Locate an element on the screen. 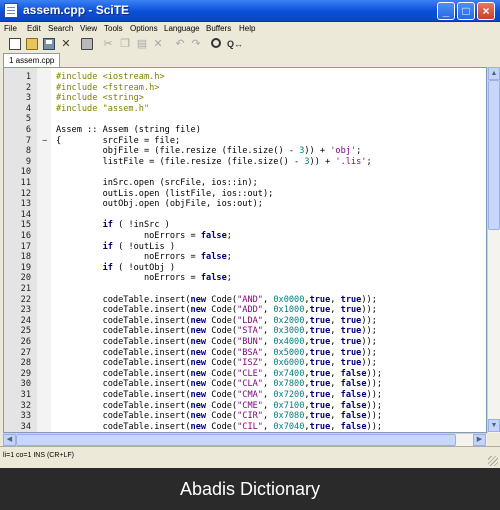  horizontal-scrollbar: ◀ ▶ is located at coordinates (245, 439).